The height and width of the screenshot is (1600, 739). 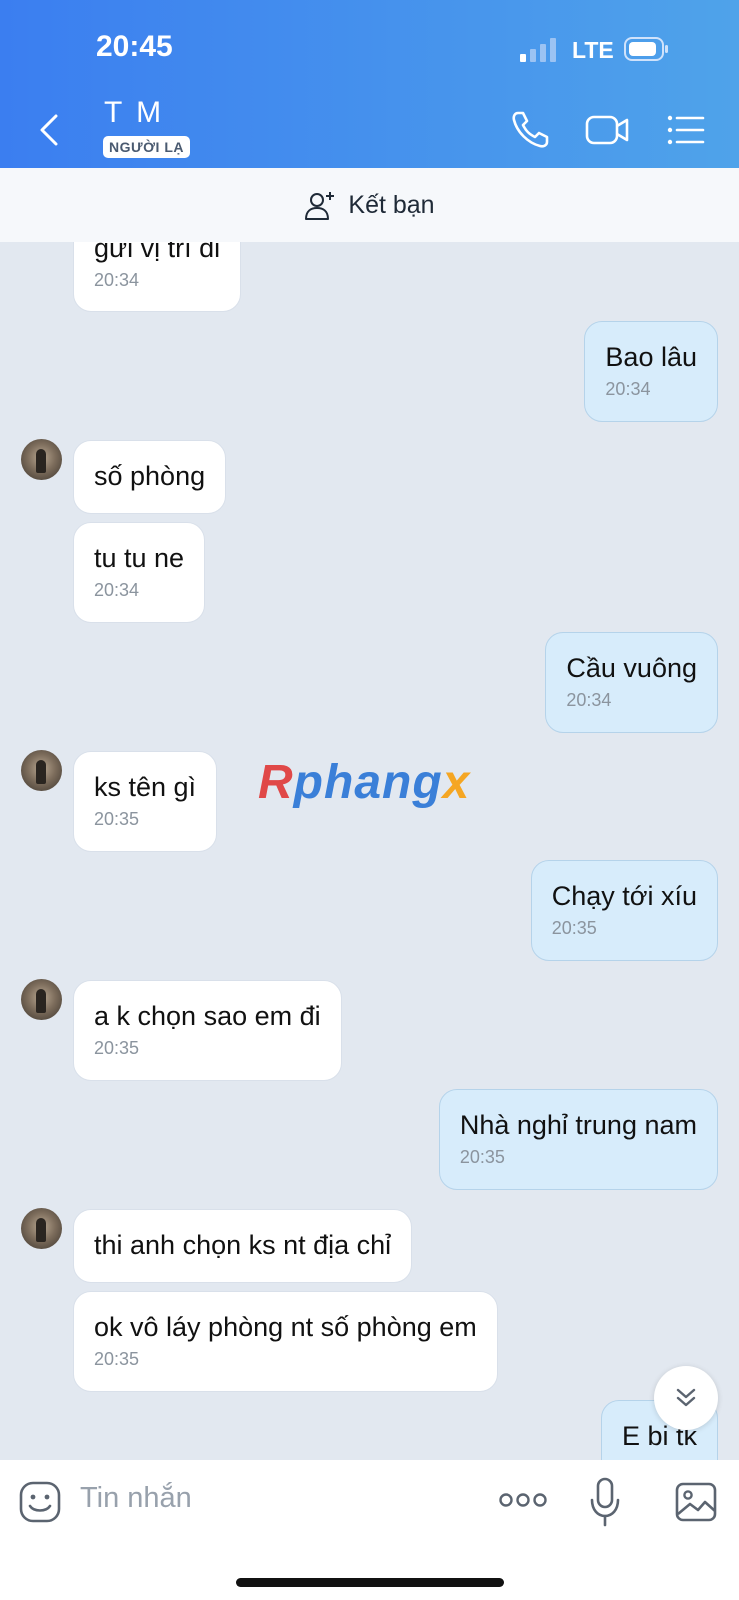 I want to click on message-bubble: Cầu vuông 20:34, so click(x=631, y=682).